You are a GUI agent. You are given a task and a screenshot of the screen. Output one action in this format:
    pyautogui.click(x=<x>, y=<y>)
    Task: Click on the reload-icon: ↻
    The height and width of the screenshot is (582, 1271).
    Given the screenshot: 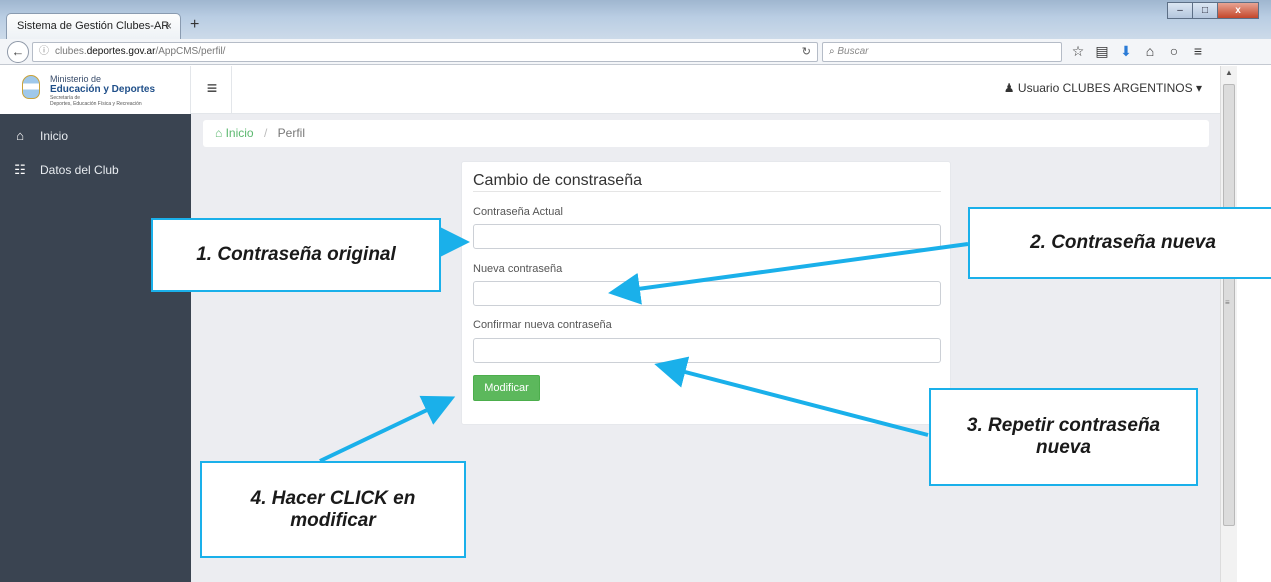 What is the action you would take?
    pyautogui.click(x=806, y=52)
    